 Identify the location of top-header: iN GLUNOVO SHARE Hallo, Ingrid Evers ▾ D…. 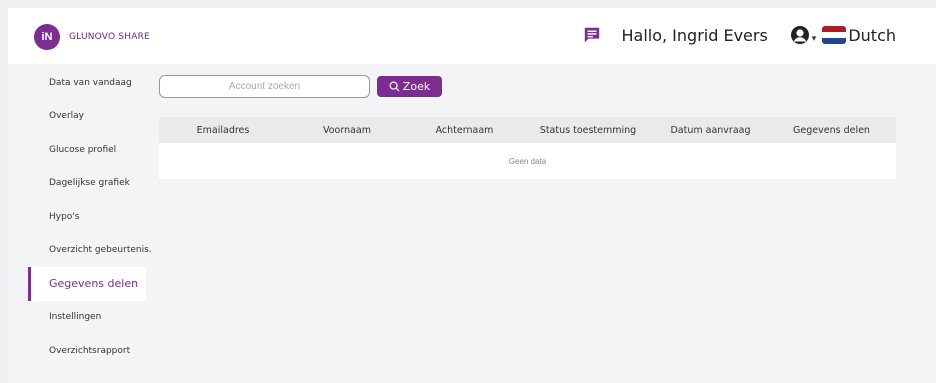
(472, 36).